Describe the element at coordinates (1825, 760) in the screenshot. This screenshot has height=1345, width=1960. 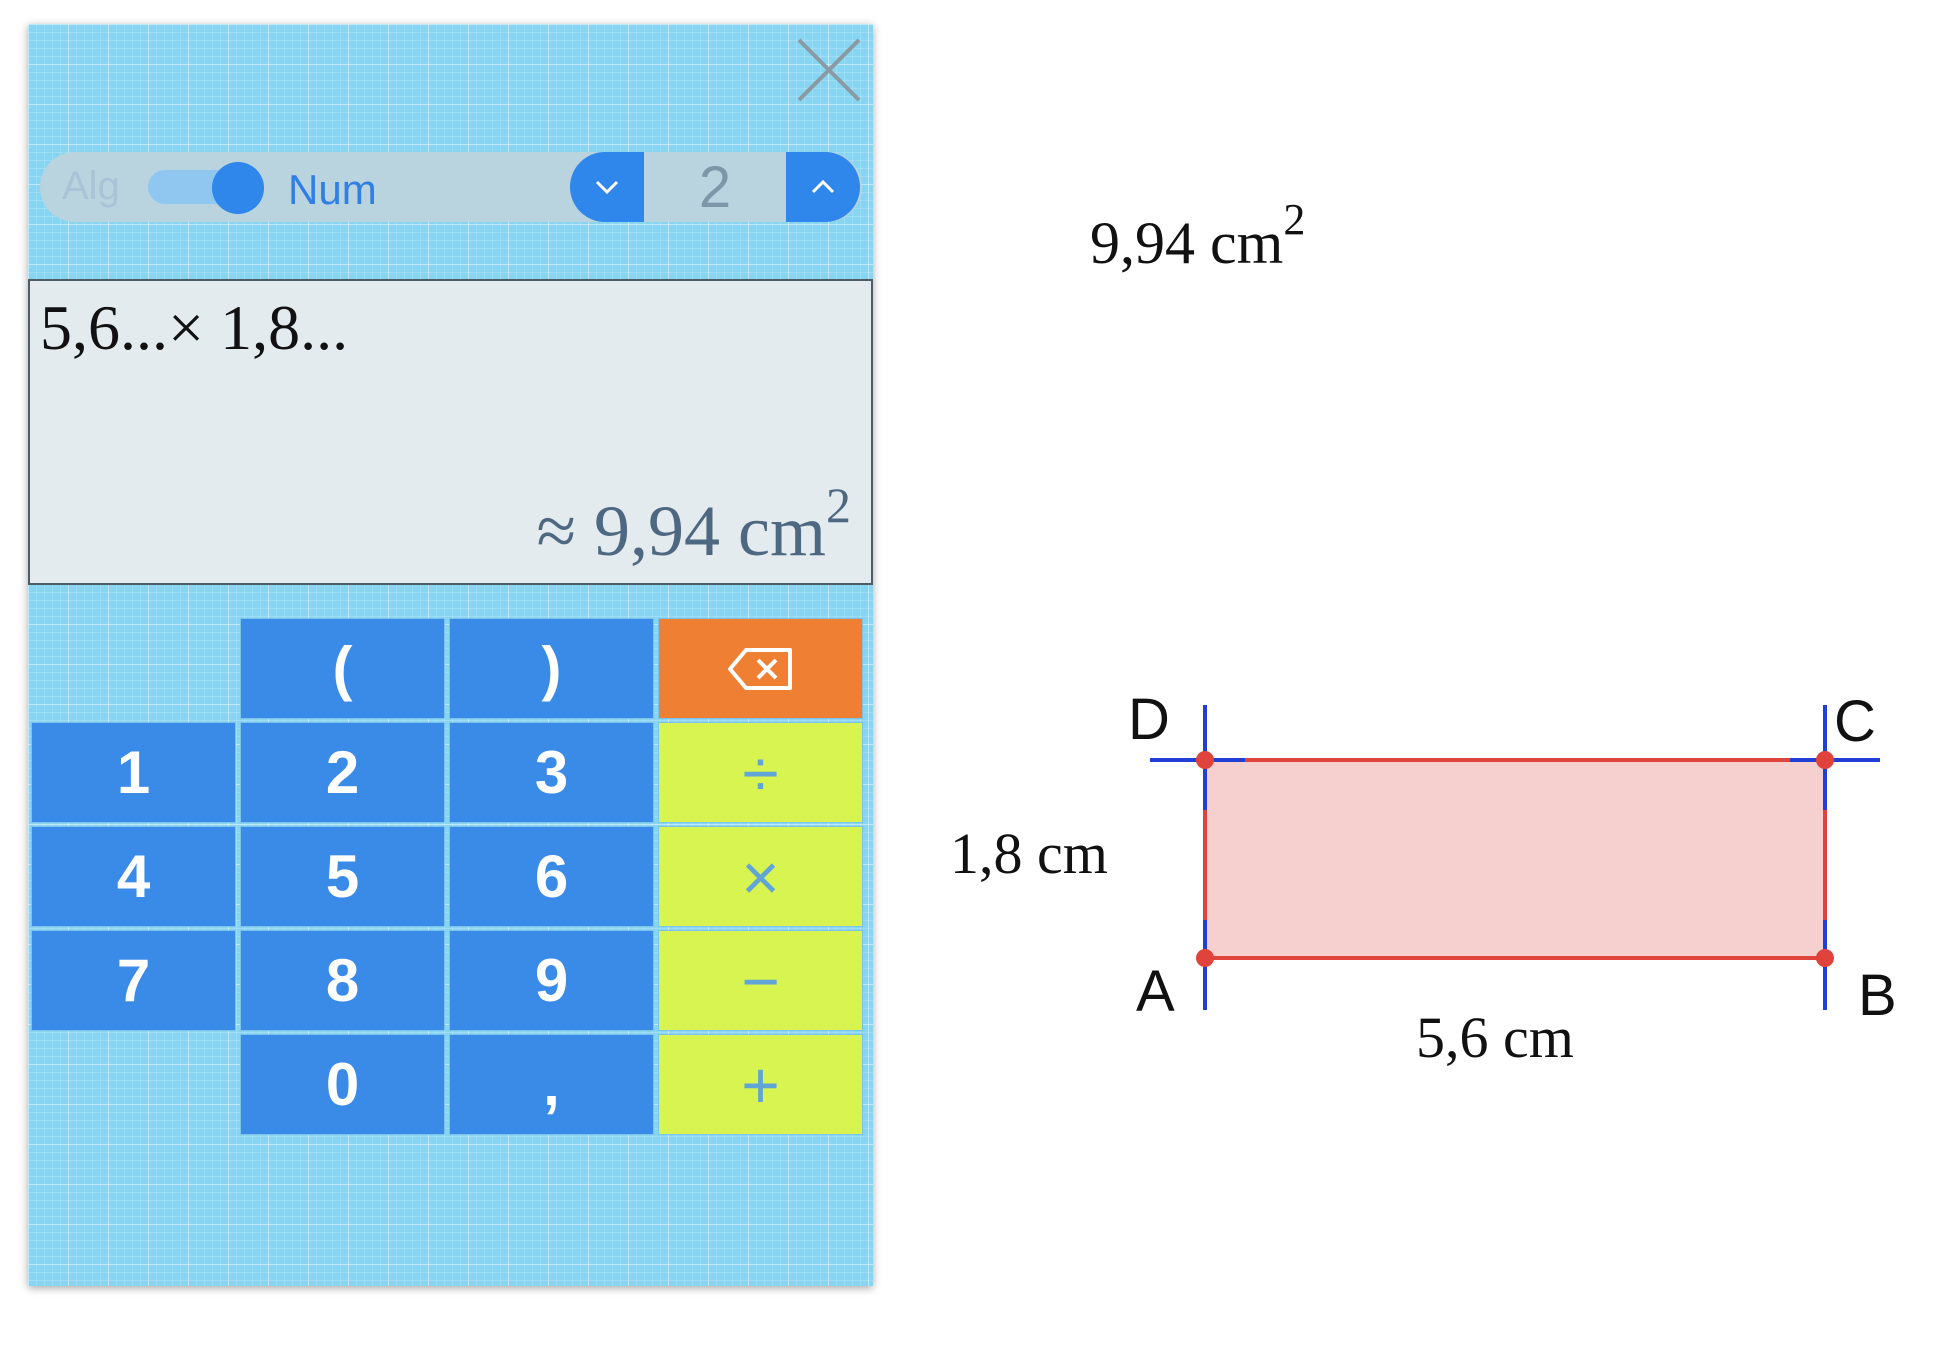
I see `vertex-c` at that location.